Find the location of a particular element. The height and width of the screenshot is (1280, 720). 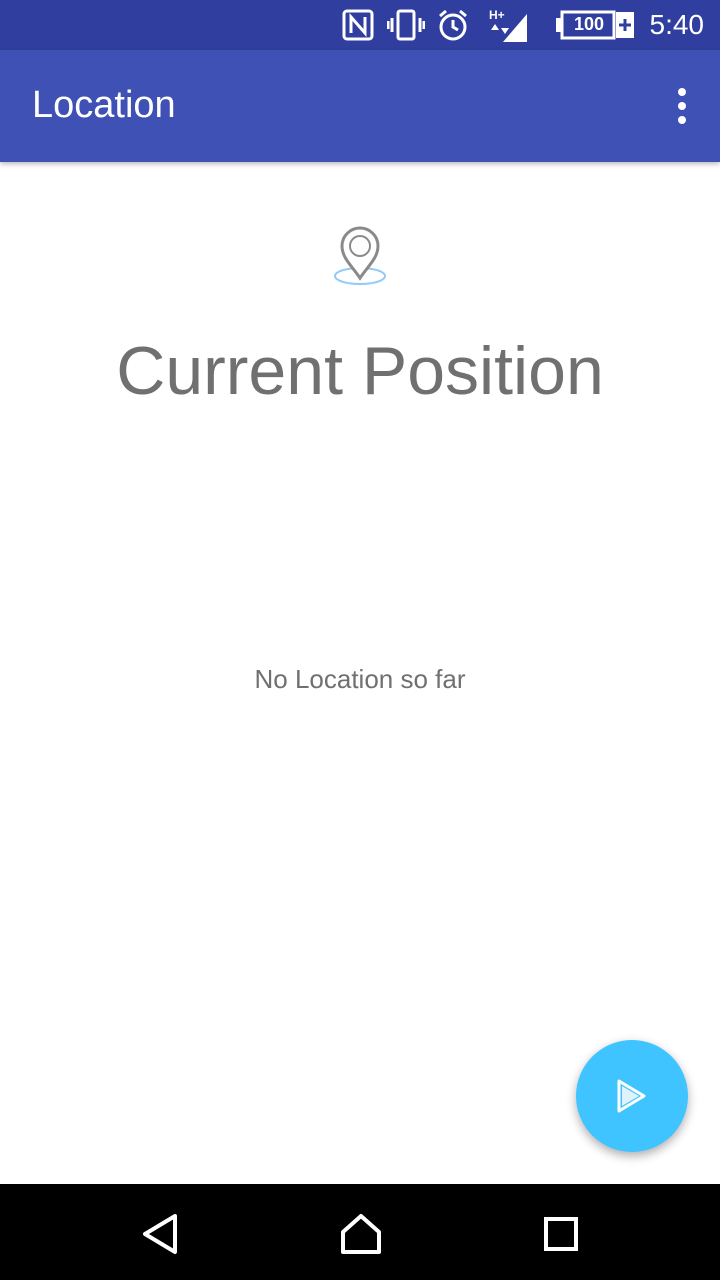

navigation-bar is located at coordinates (360, 1232).